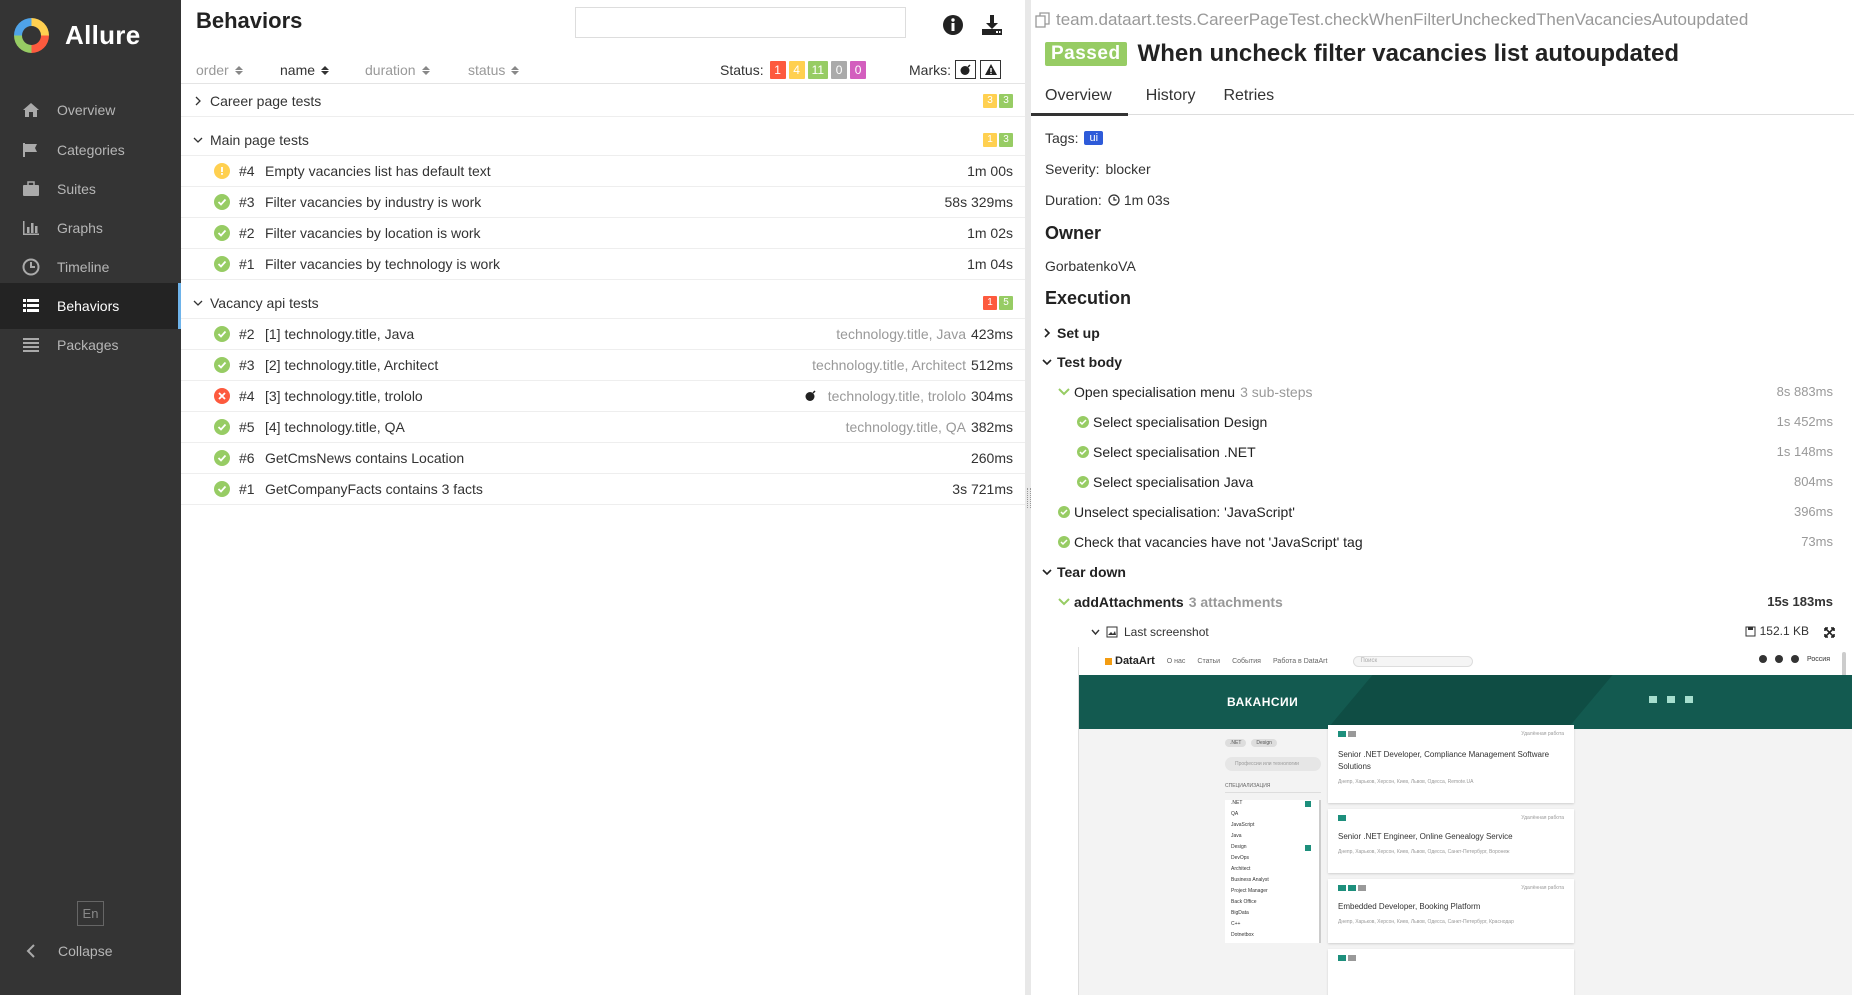 The height and width of the screenshot is (995, 1854). Describe the element at coordinates (397, 70) in the screenshot. I see `sort-duration: duration` at that location.